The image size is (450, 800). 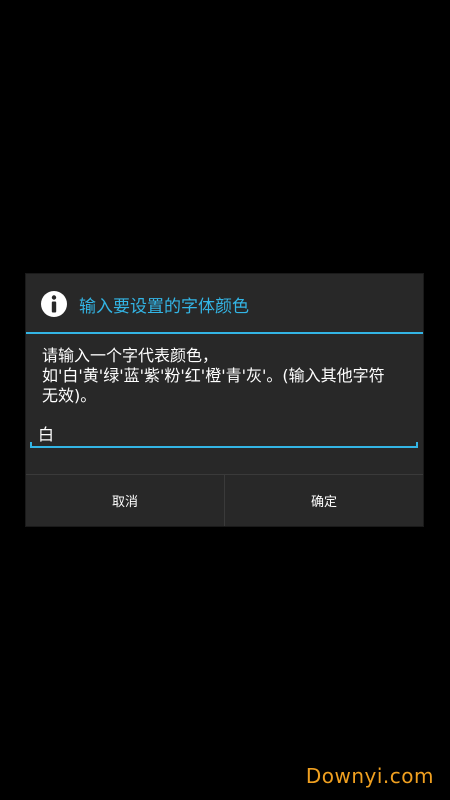 What do you see at coordinates (125, 500) in the screenshot?
I see `cancel-button: 取消` at bounding box center [125, 500].